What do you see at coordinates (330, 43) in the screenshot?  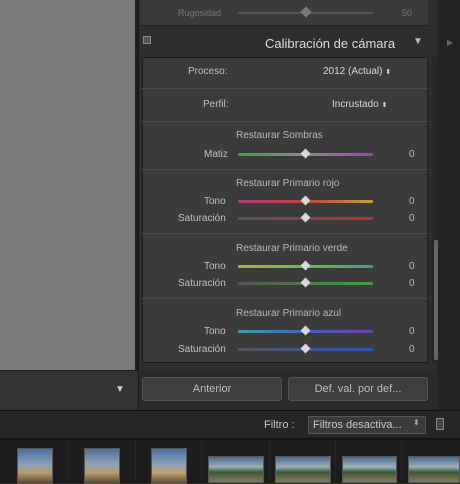 I see `section-title: Calibración de cámara` at bounding box center [330, 43].